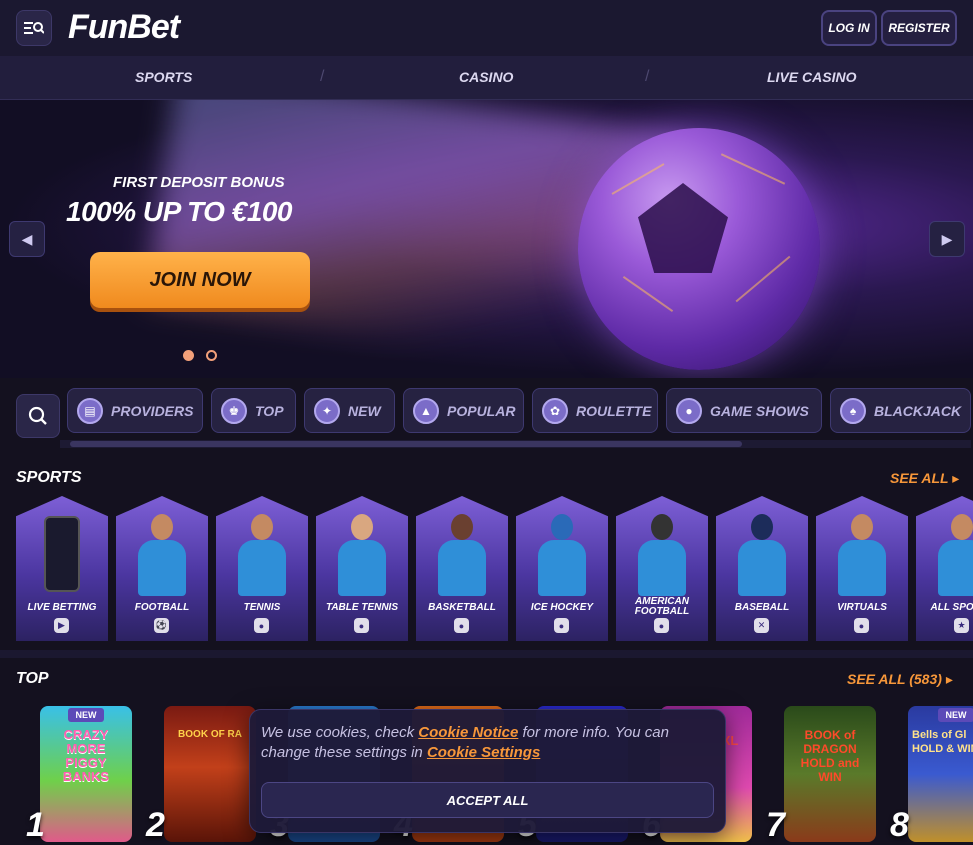 This screenshot has height=845, width=973. I want to click on sport-card-baseball: BASEBALL ✕, so click(762, 568).